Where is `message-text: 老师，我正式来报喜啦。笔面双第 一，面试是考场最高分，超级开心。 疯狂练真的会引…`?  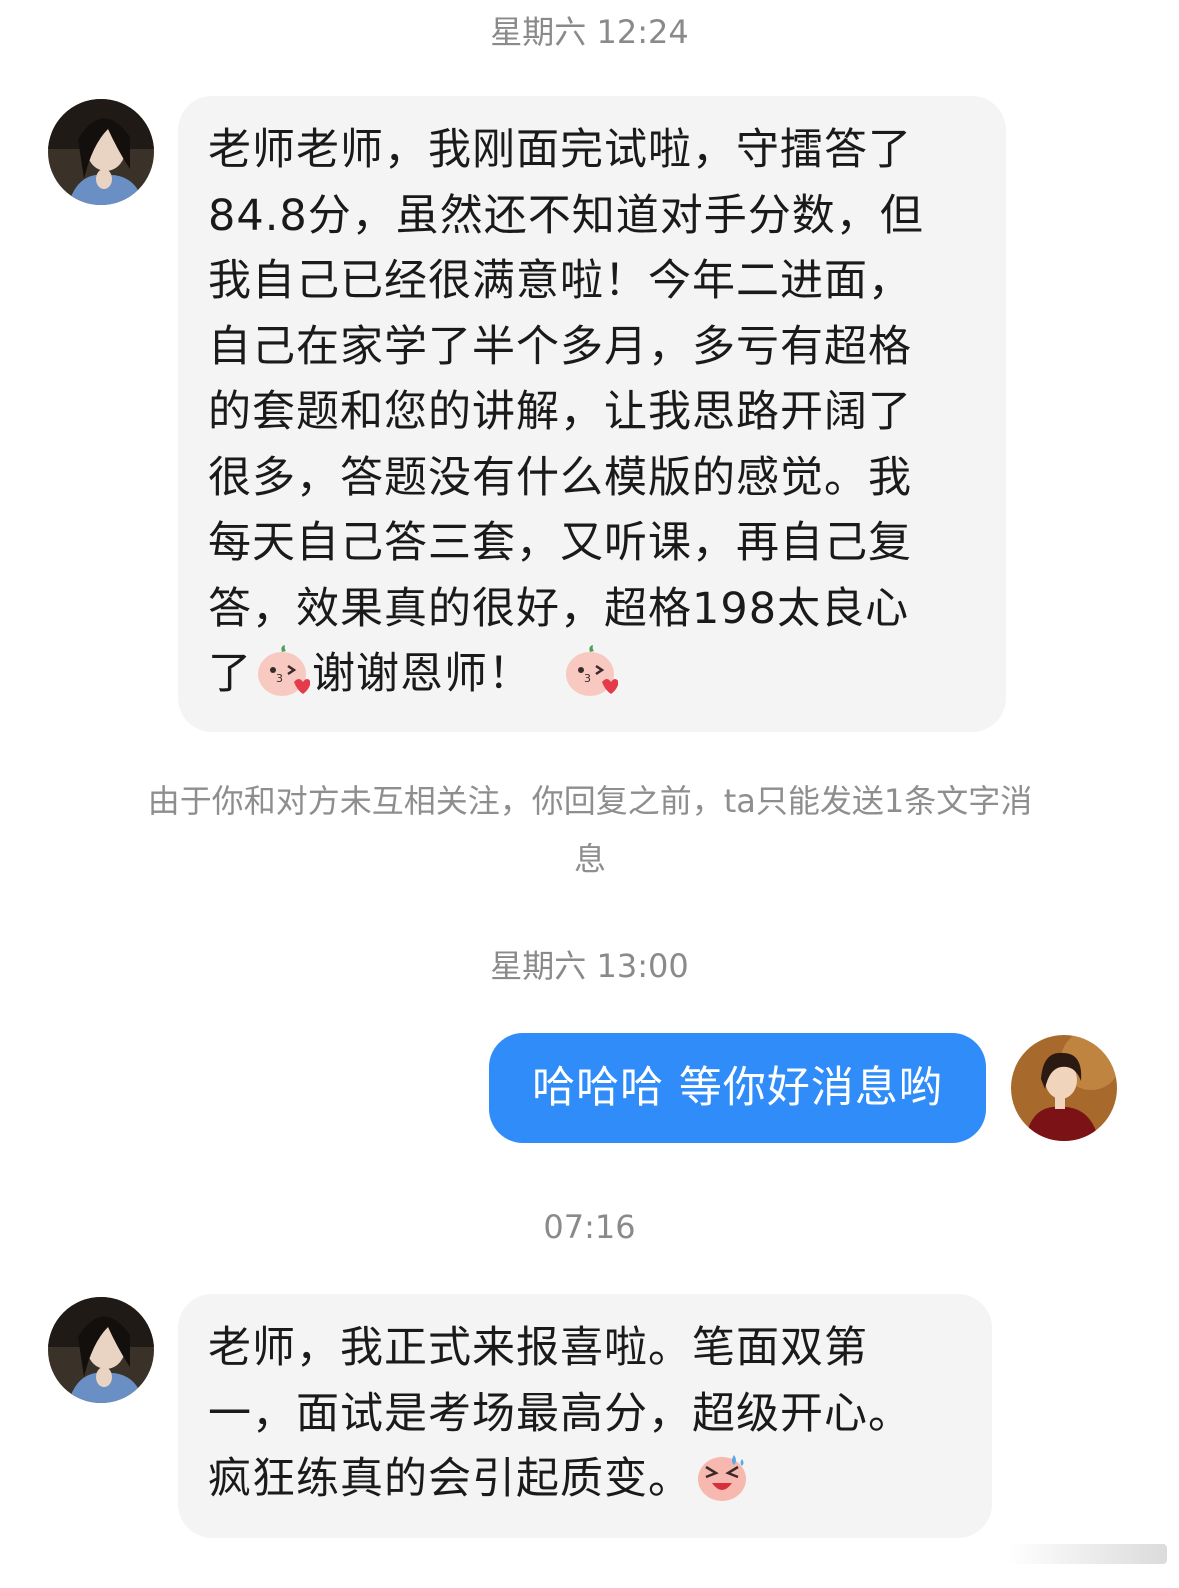
message-text: 老师，我正式来报喜啦。笔面双第 一，面试是考场最高分，超级开心。 疯狂练真的会引… is located at coordinates (585, 1414).